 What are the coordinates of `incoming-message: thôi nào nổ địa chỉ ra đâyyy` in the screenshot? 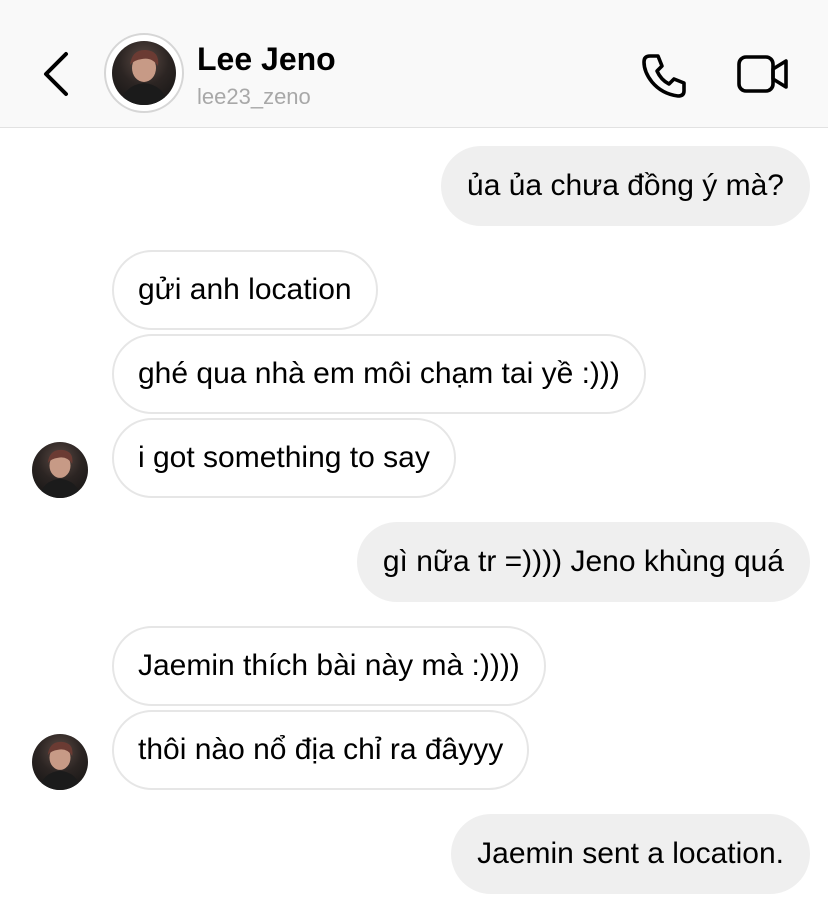 It's located at (321, 750).